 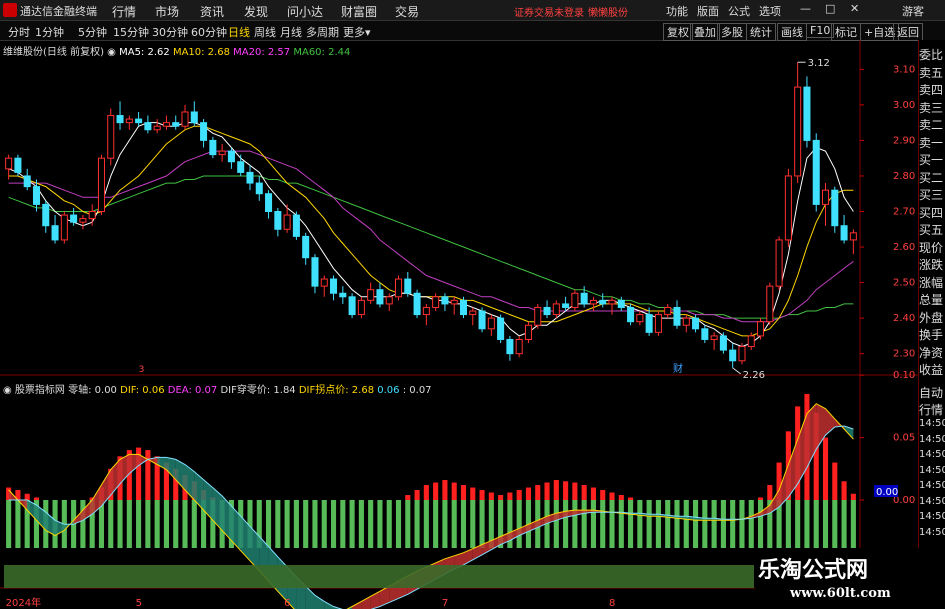 I want to click on y-tick-label: 2.80, so click(x=904, y=176).